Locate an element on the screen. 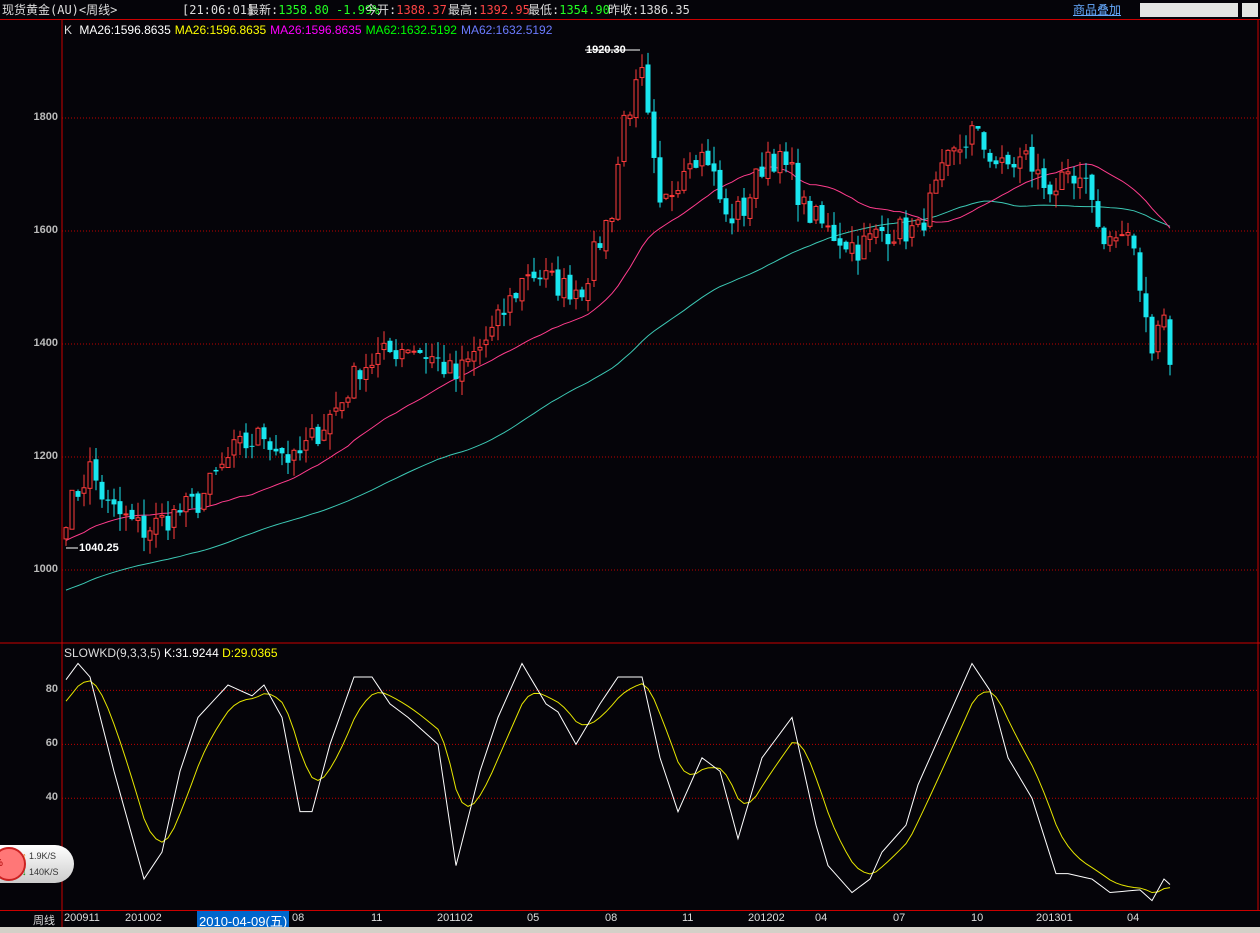  price-tick-label: 1200 is located at coordinates (45, 456).